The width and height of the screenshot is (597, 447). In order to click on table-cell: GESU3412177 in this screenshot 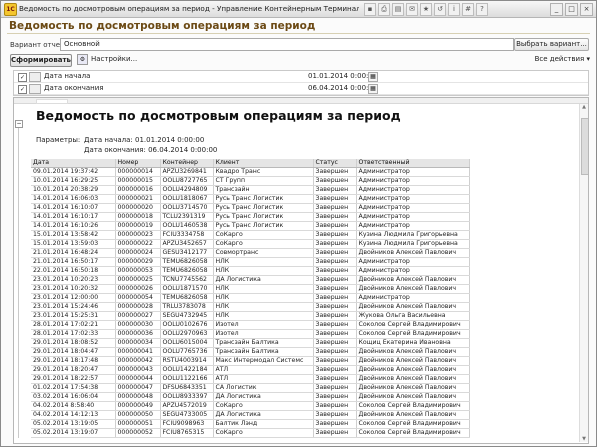, I will do `click(187, 253)`.